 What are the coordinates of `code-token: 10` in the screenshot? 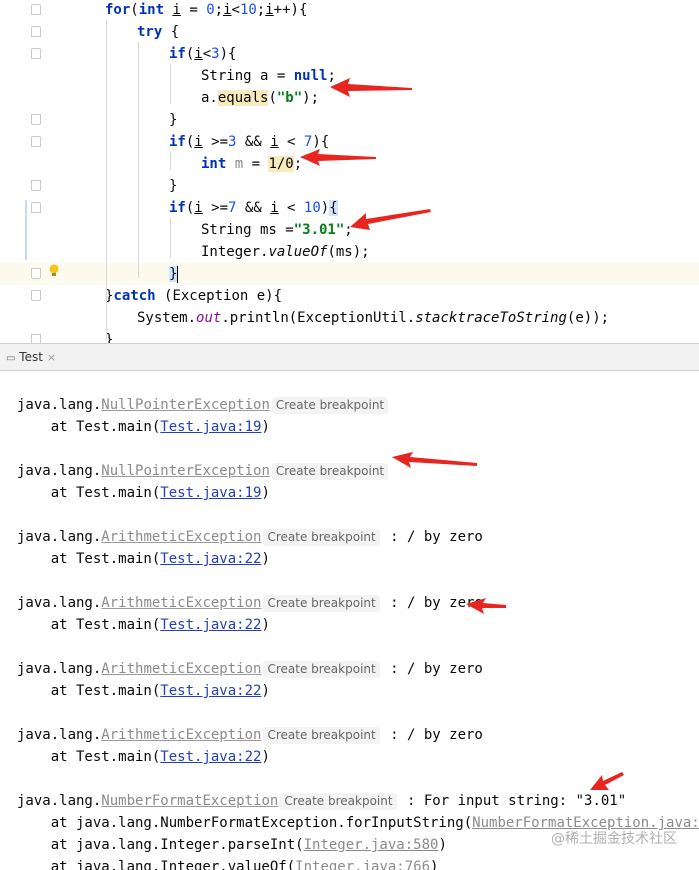 It's located at (312, 208).